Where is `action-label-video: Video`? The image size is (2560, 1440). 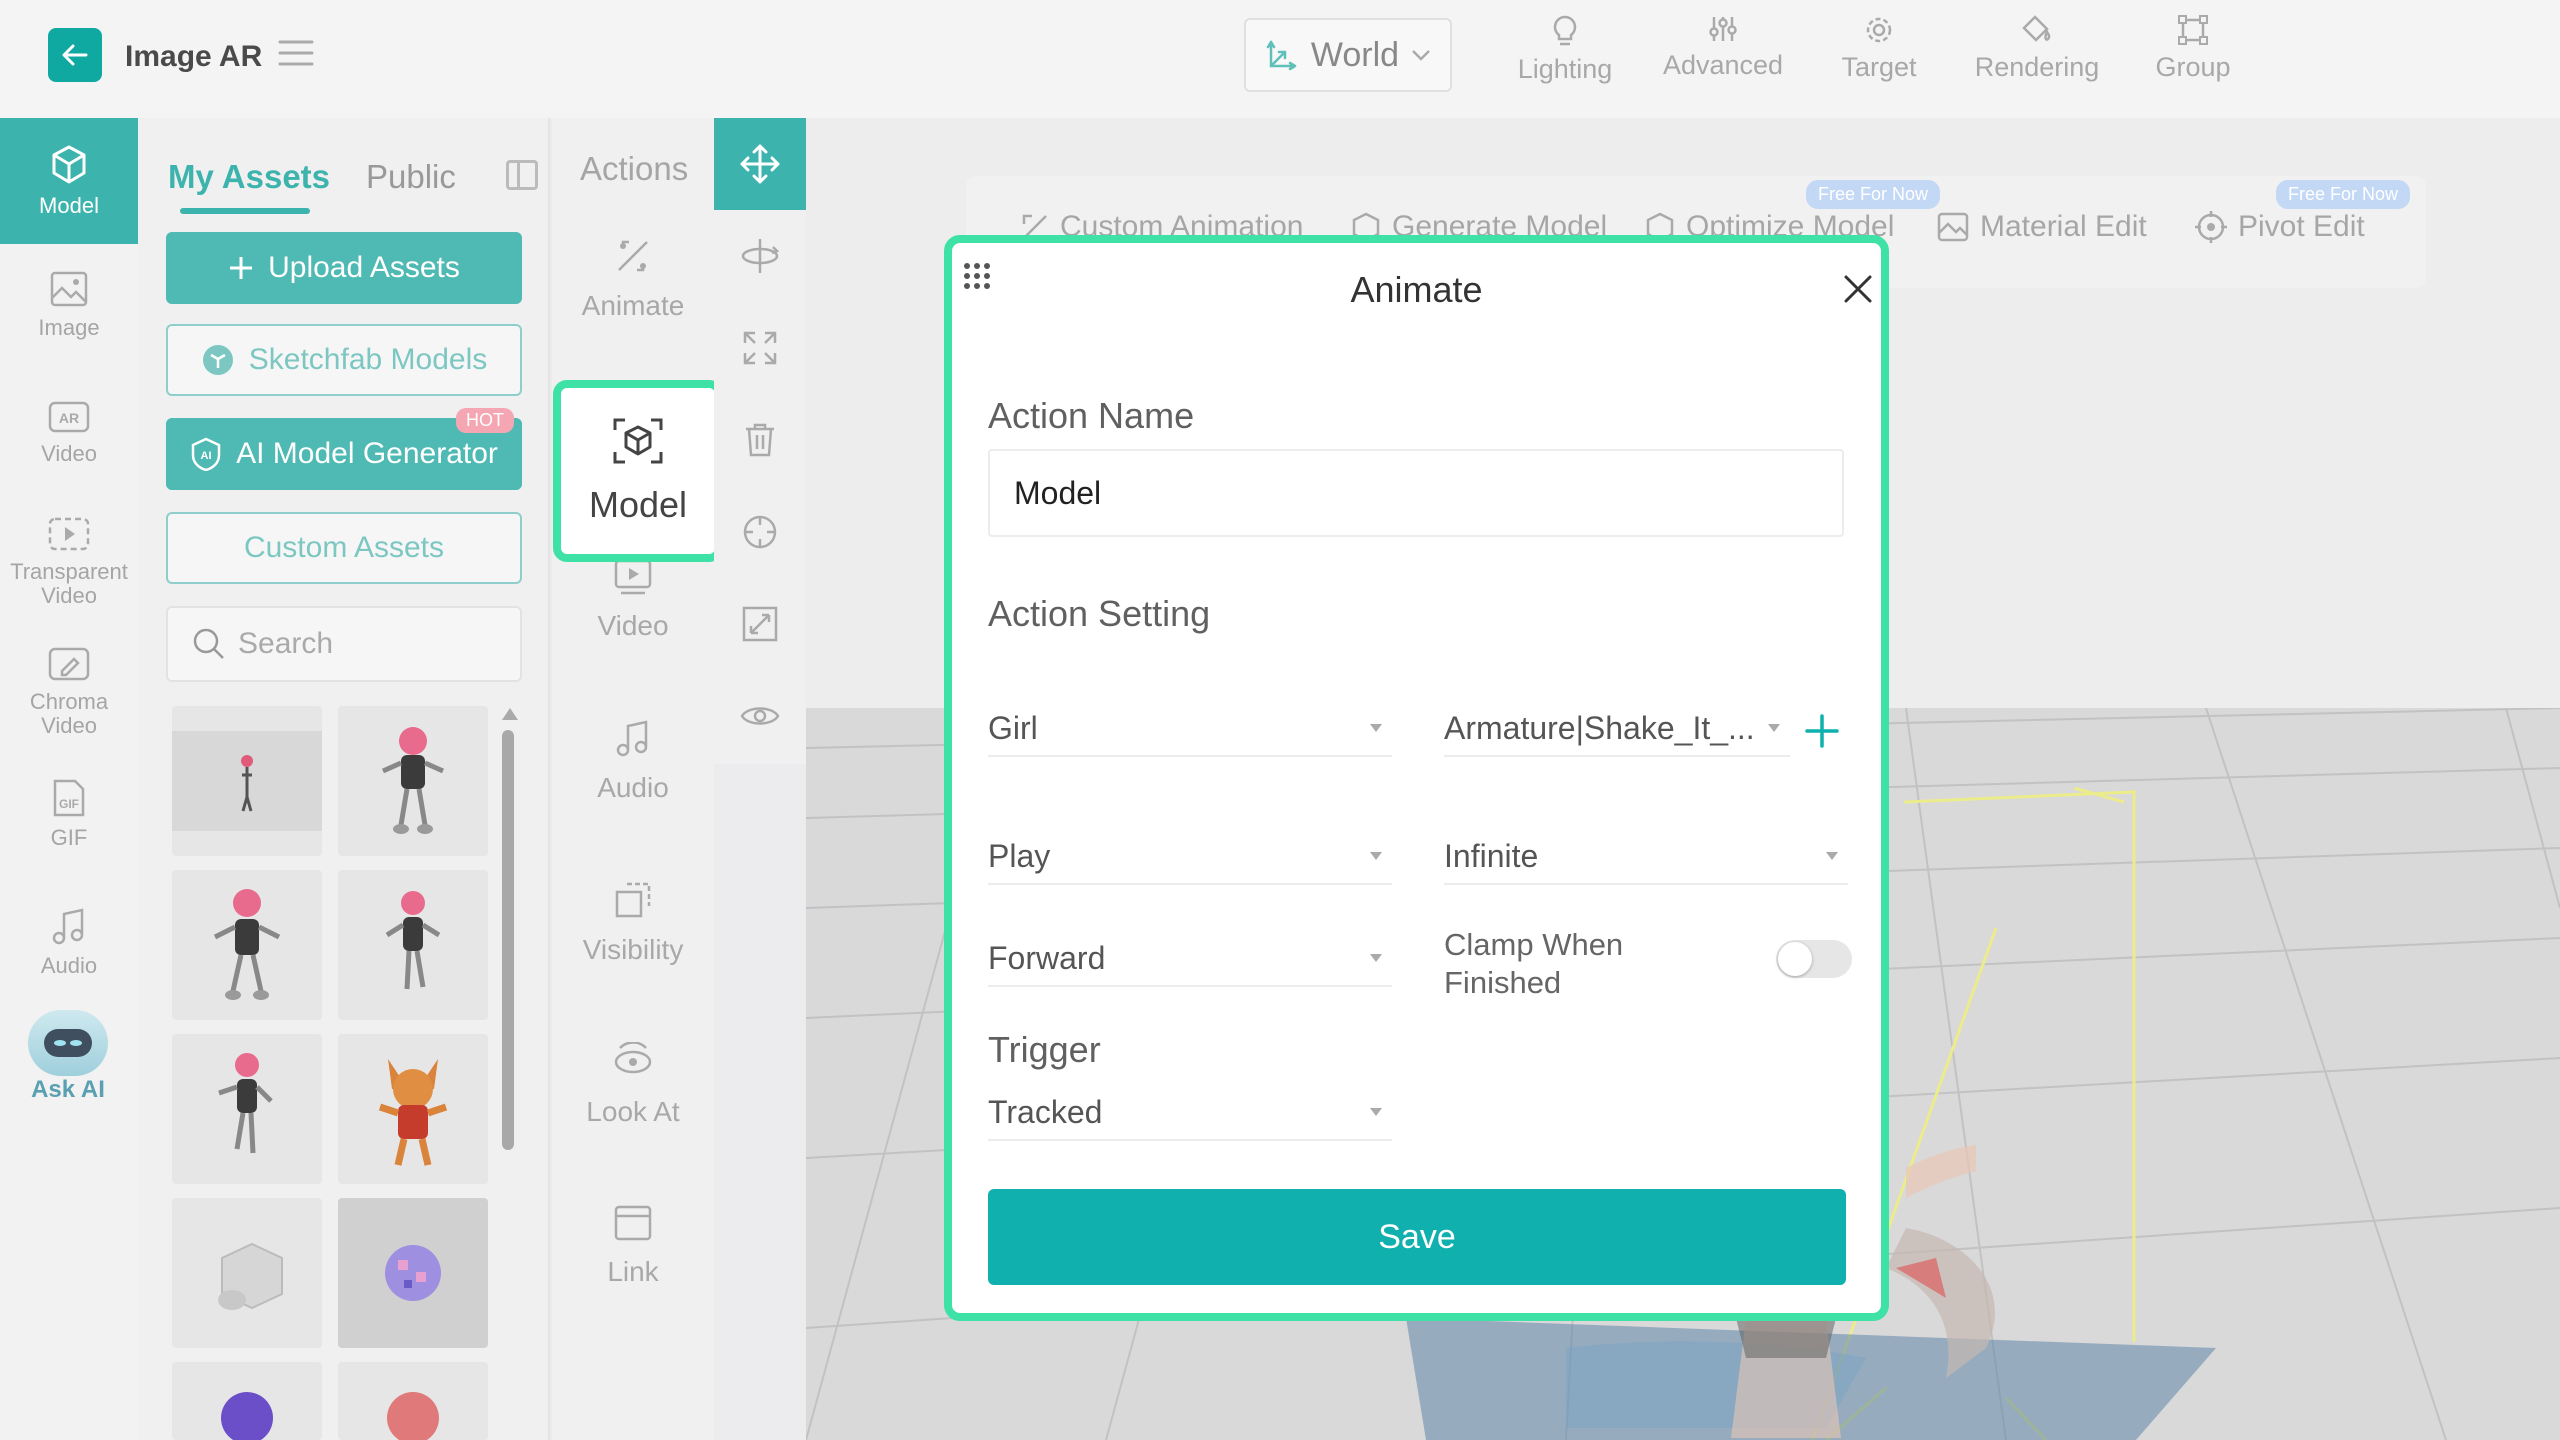
action-label-video: Video is located at coordinates (633, 625).